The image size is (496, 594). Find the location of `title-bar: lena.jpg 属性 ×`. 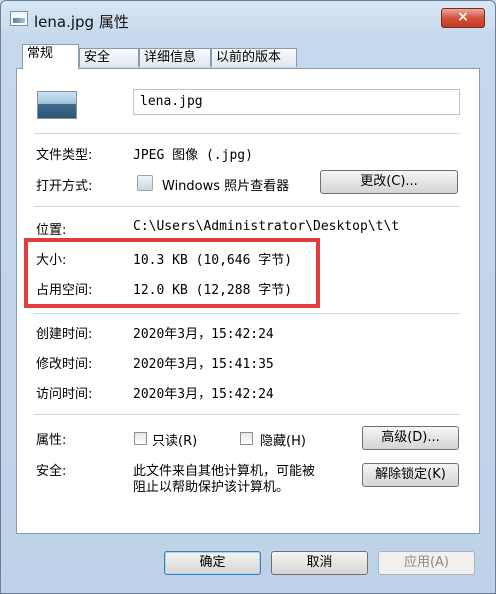

title-bar: lena.jpg 属性 × is located at coordinates (248, 20).